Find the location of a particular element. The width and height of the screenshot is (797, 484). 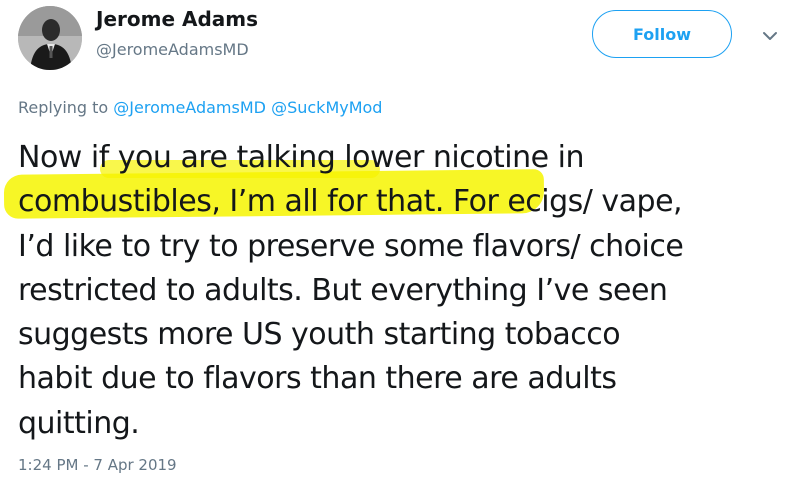

avatar is located at coordinates (50, 38).